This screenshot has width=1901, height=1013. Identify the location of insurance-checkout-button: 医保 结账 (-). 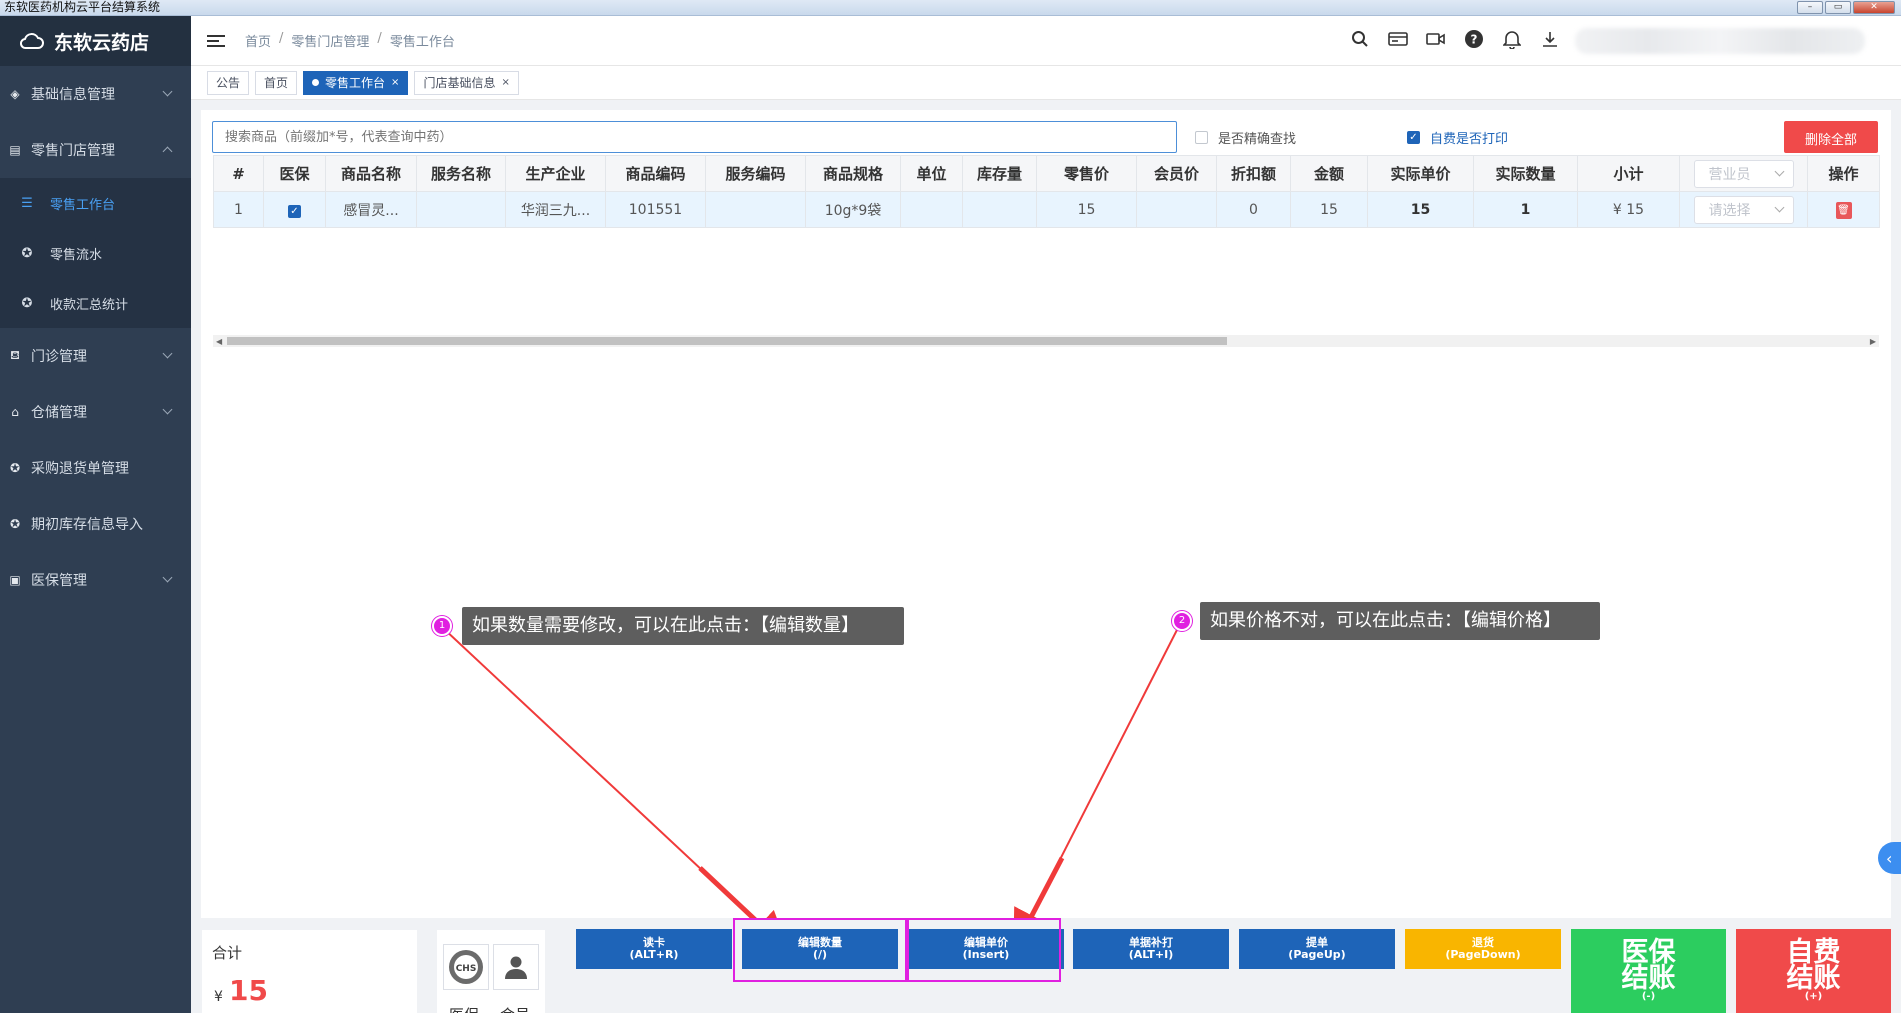
(1648, 971).